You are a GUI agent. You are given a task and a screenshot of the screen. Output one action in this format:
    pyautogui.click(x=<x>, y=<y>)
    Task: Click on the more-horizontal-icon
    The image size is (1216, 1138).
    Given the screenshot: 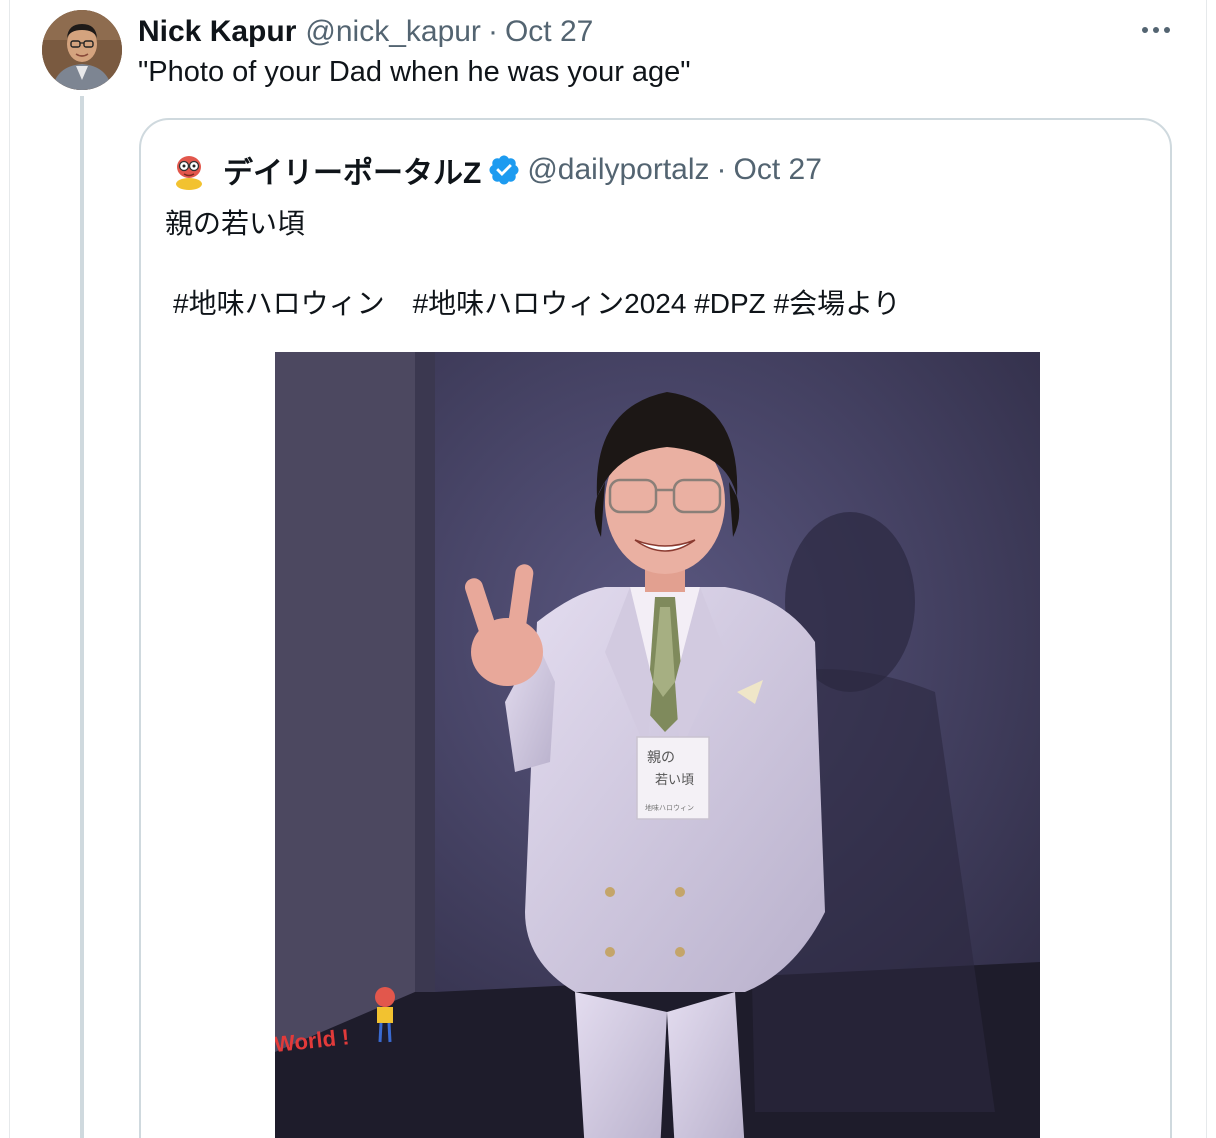 What is the action you would take?
    pyautogui.click(x=1156, y=30)
    